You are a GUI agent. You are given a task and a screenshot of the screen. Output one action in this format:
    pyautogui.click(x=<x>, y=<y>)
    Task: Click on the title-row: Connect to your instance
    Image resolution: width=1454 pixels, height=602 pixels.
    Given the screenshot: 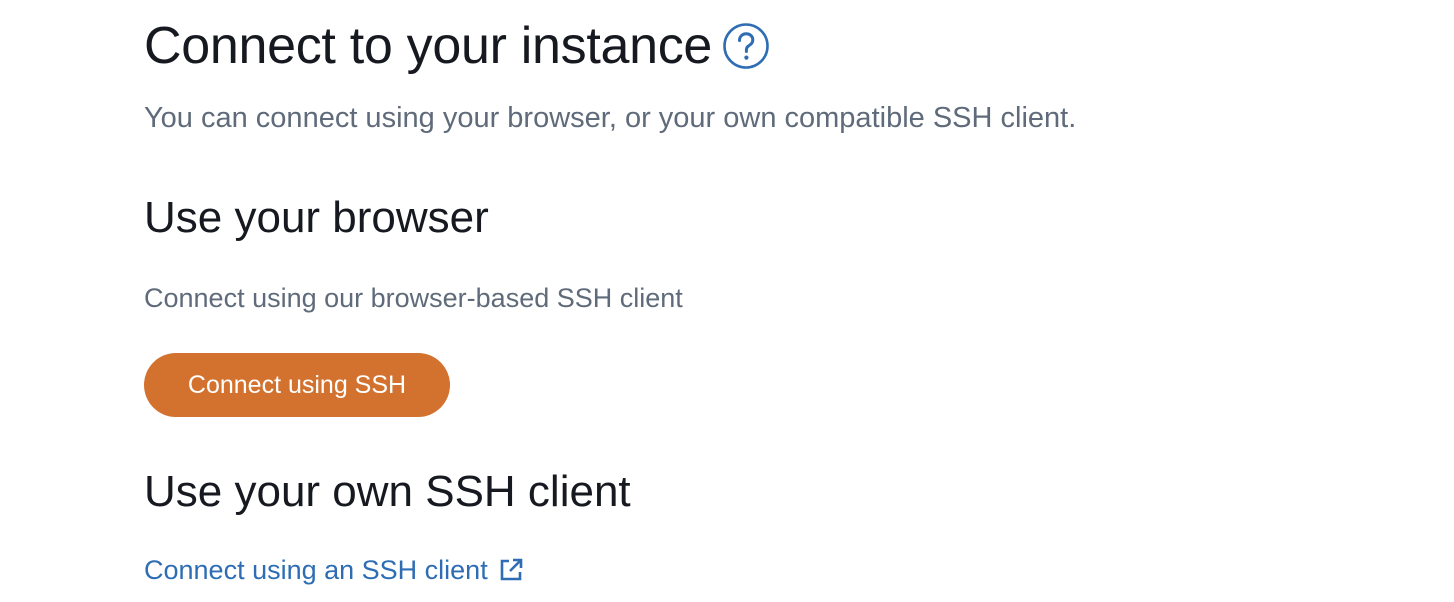 What is the action you would take?
    pyautogui.click(x=457, y=46)
    